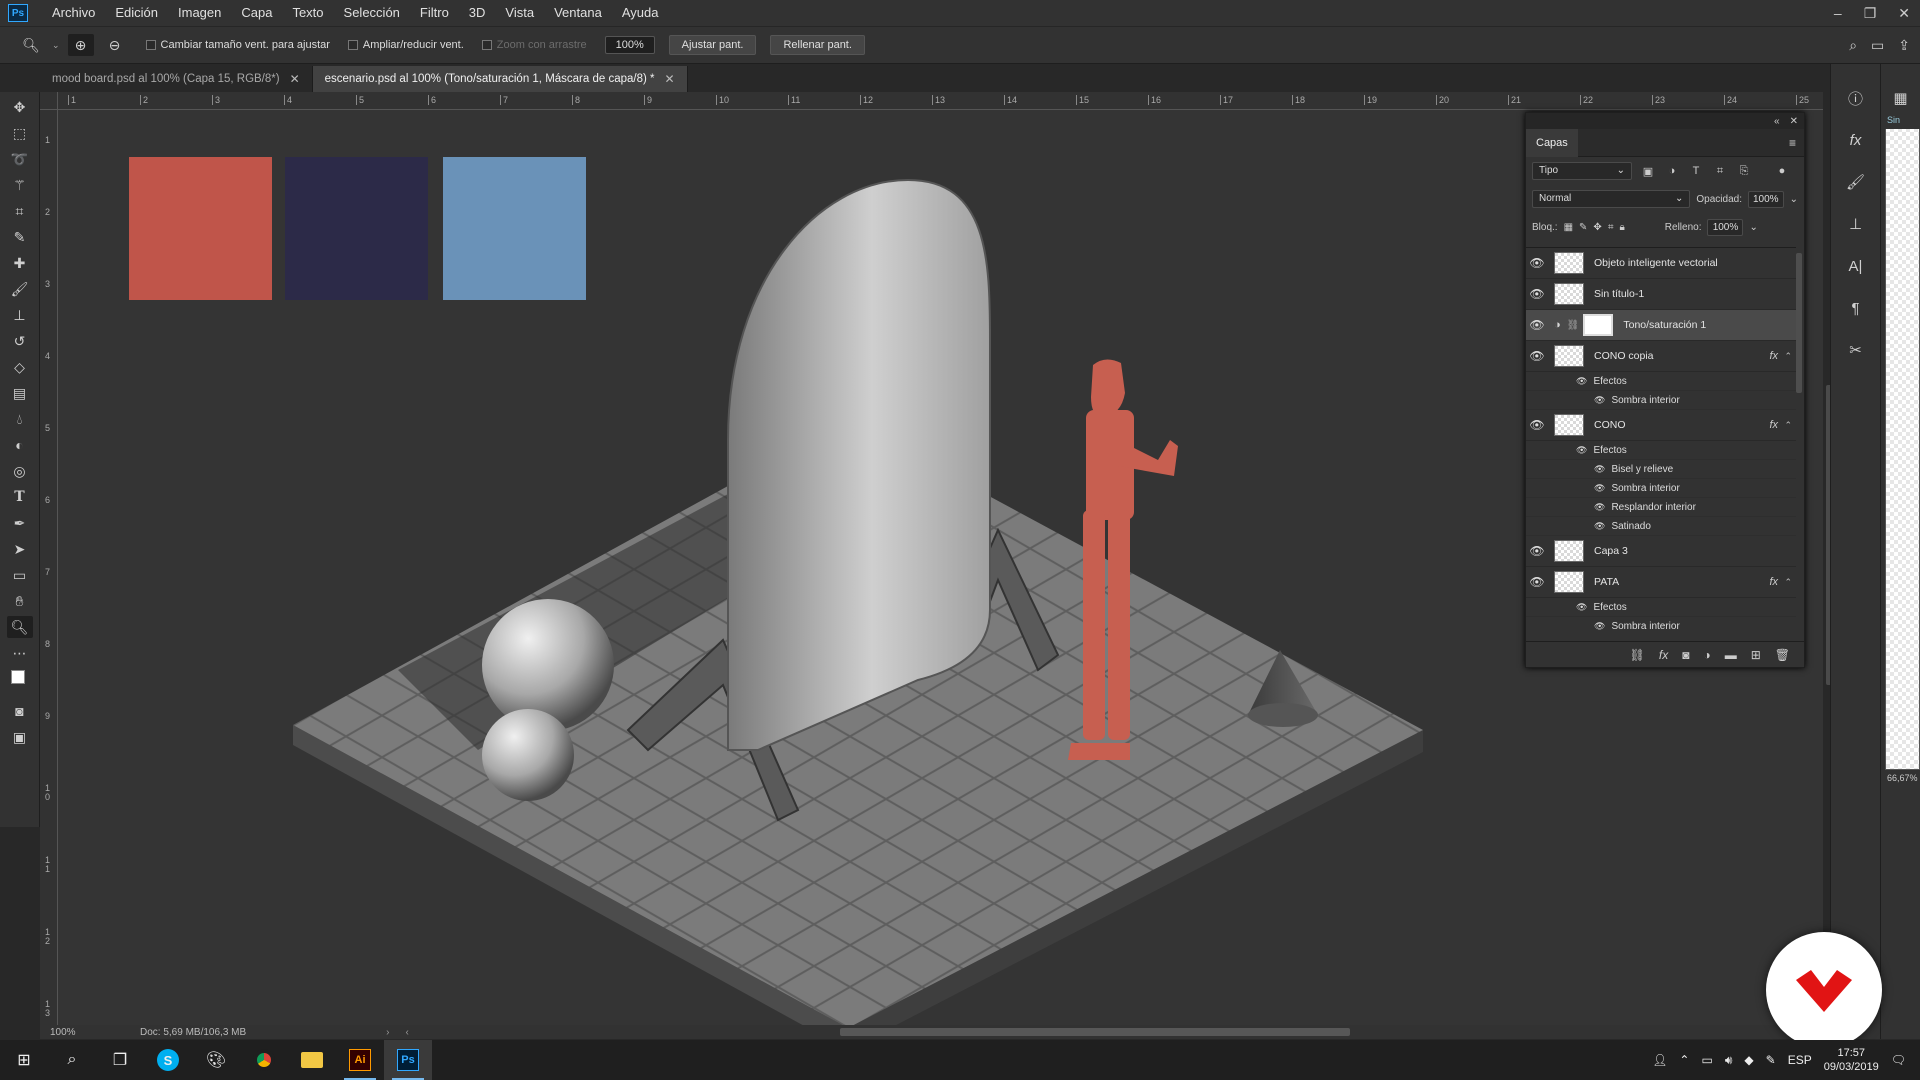  What do you see at coordinates (115, 45) in the screenshot?
I see `zoom-out-icon: ⊖` at bounding box center [115, 45].